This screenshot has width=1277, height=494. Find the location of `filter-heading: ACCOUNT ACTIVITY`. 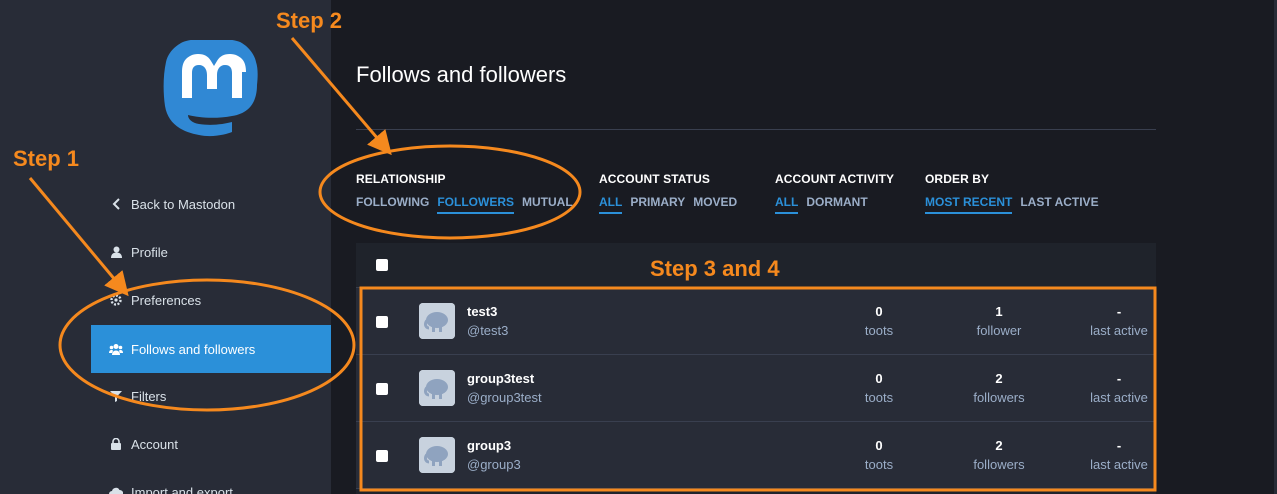

filter-heading: ACCOUNT ACTIVITY is located at coordinates (835, 179).